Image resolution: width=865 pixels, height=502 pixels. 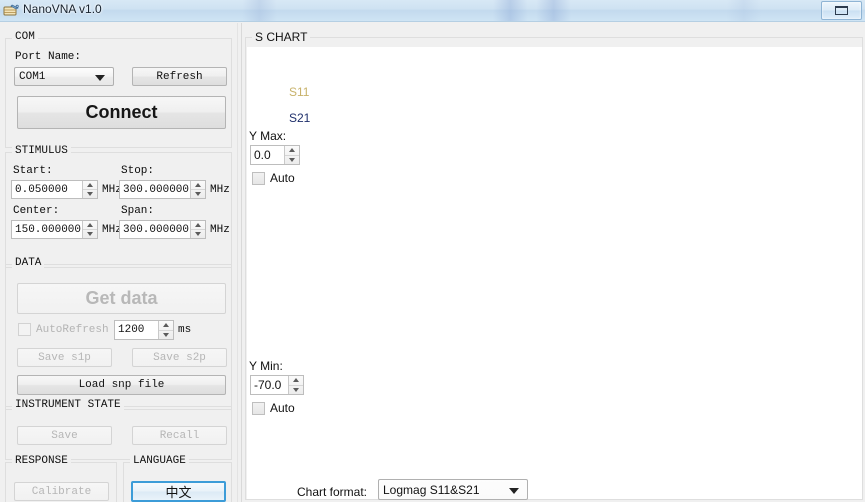 I want to click on center-stepper-down, so click(x=90, y=234).